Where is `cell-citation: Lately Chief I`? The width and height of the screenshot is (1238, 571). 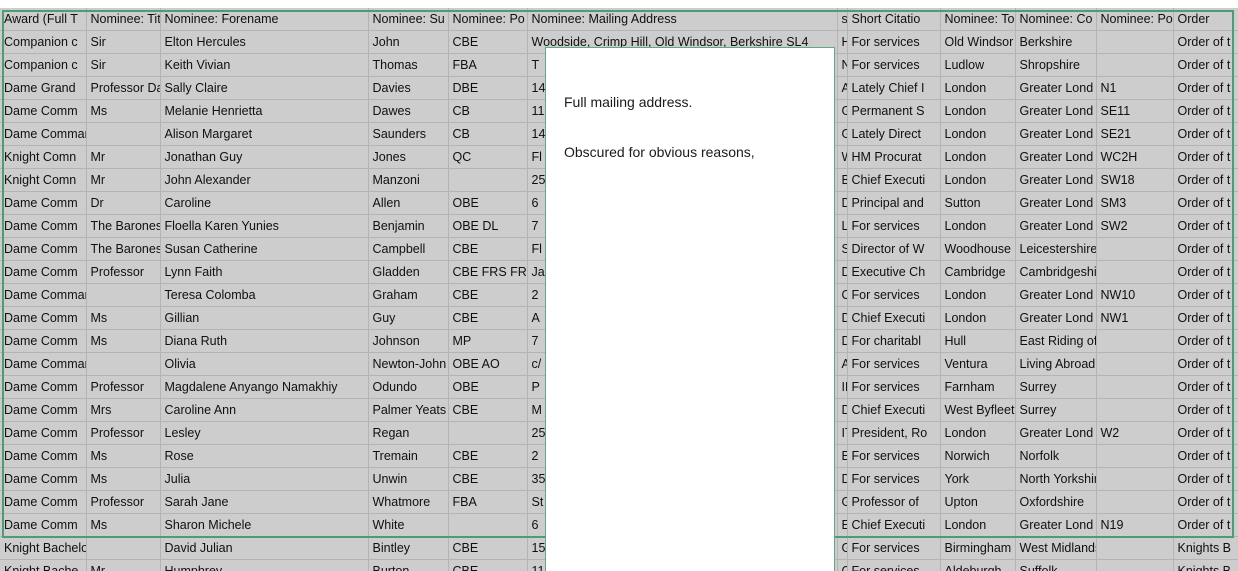 cell-citation: Lately Chief I is located at coordinates (894, 88).